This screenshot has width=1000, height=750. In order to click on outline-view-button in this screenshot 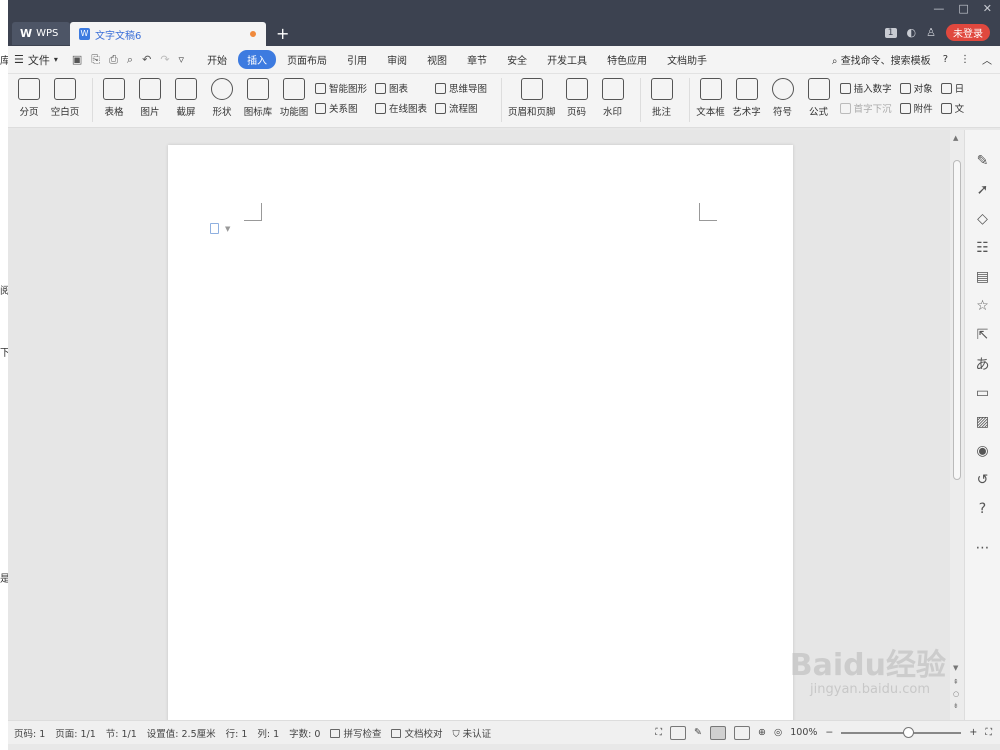, I will do `click(741, 732)`.